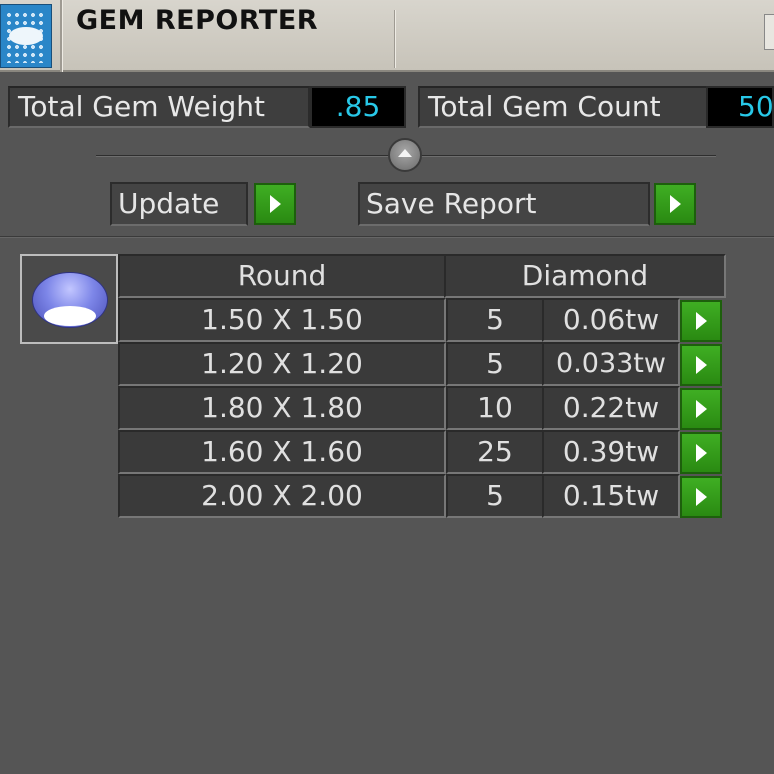  Describe the element at coordinates (282, 452) in the screenshot. I see `size-cell: 1.60 X 1.60` at that location.